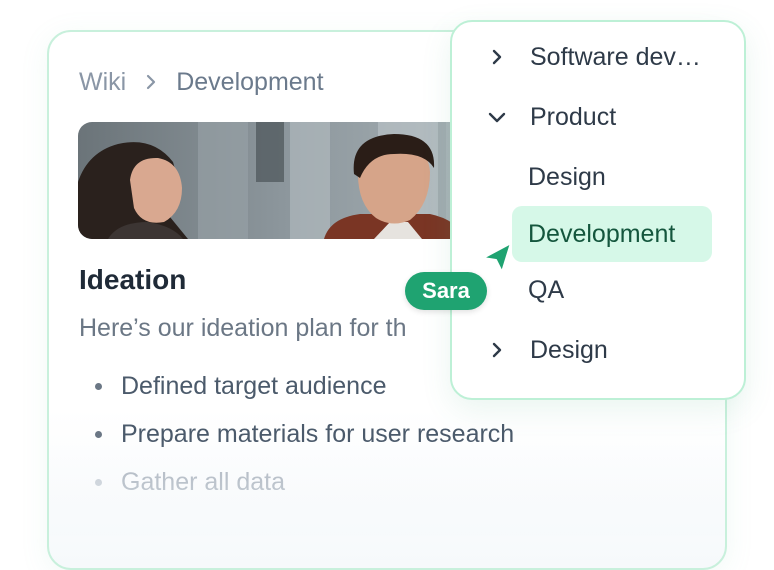  I want to click on breadcrumb-current: Development, so click(250, 81).